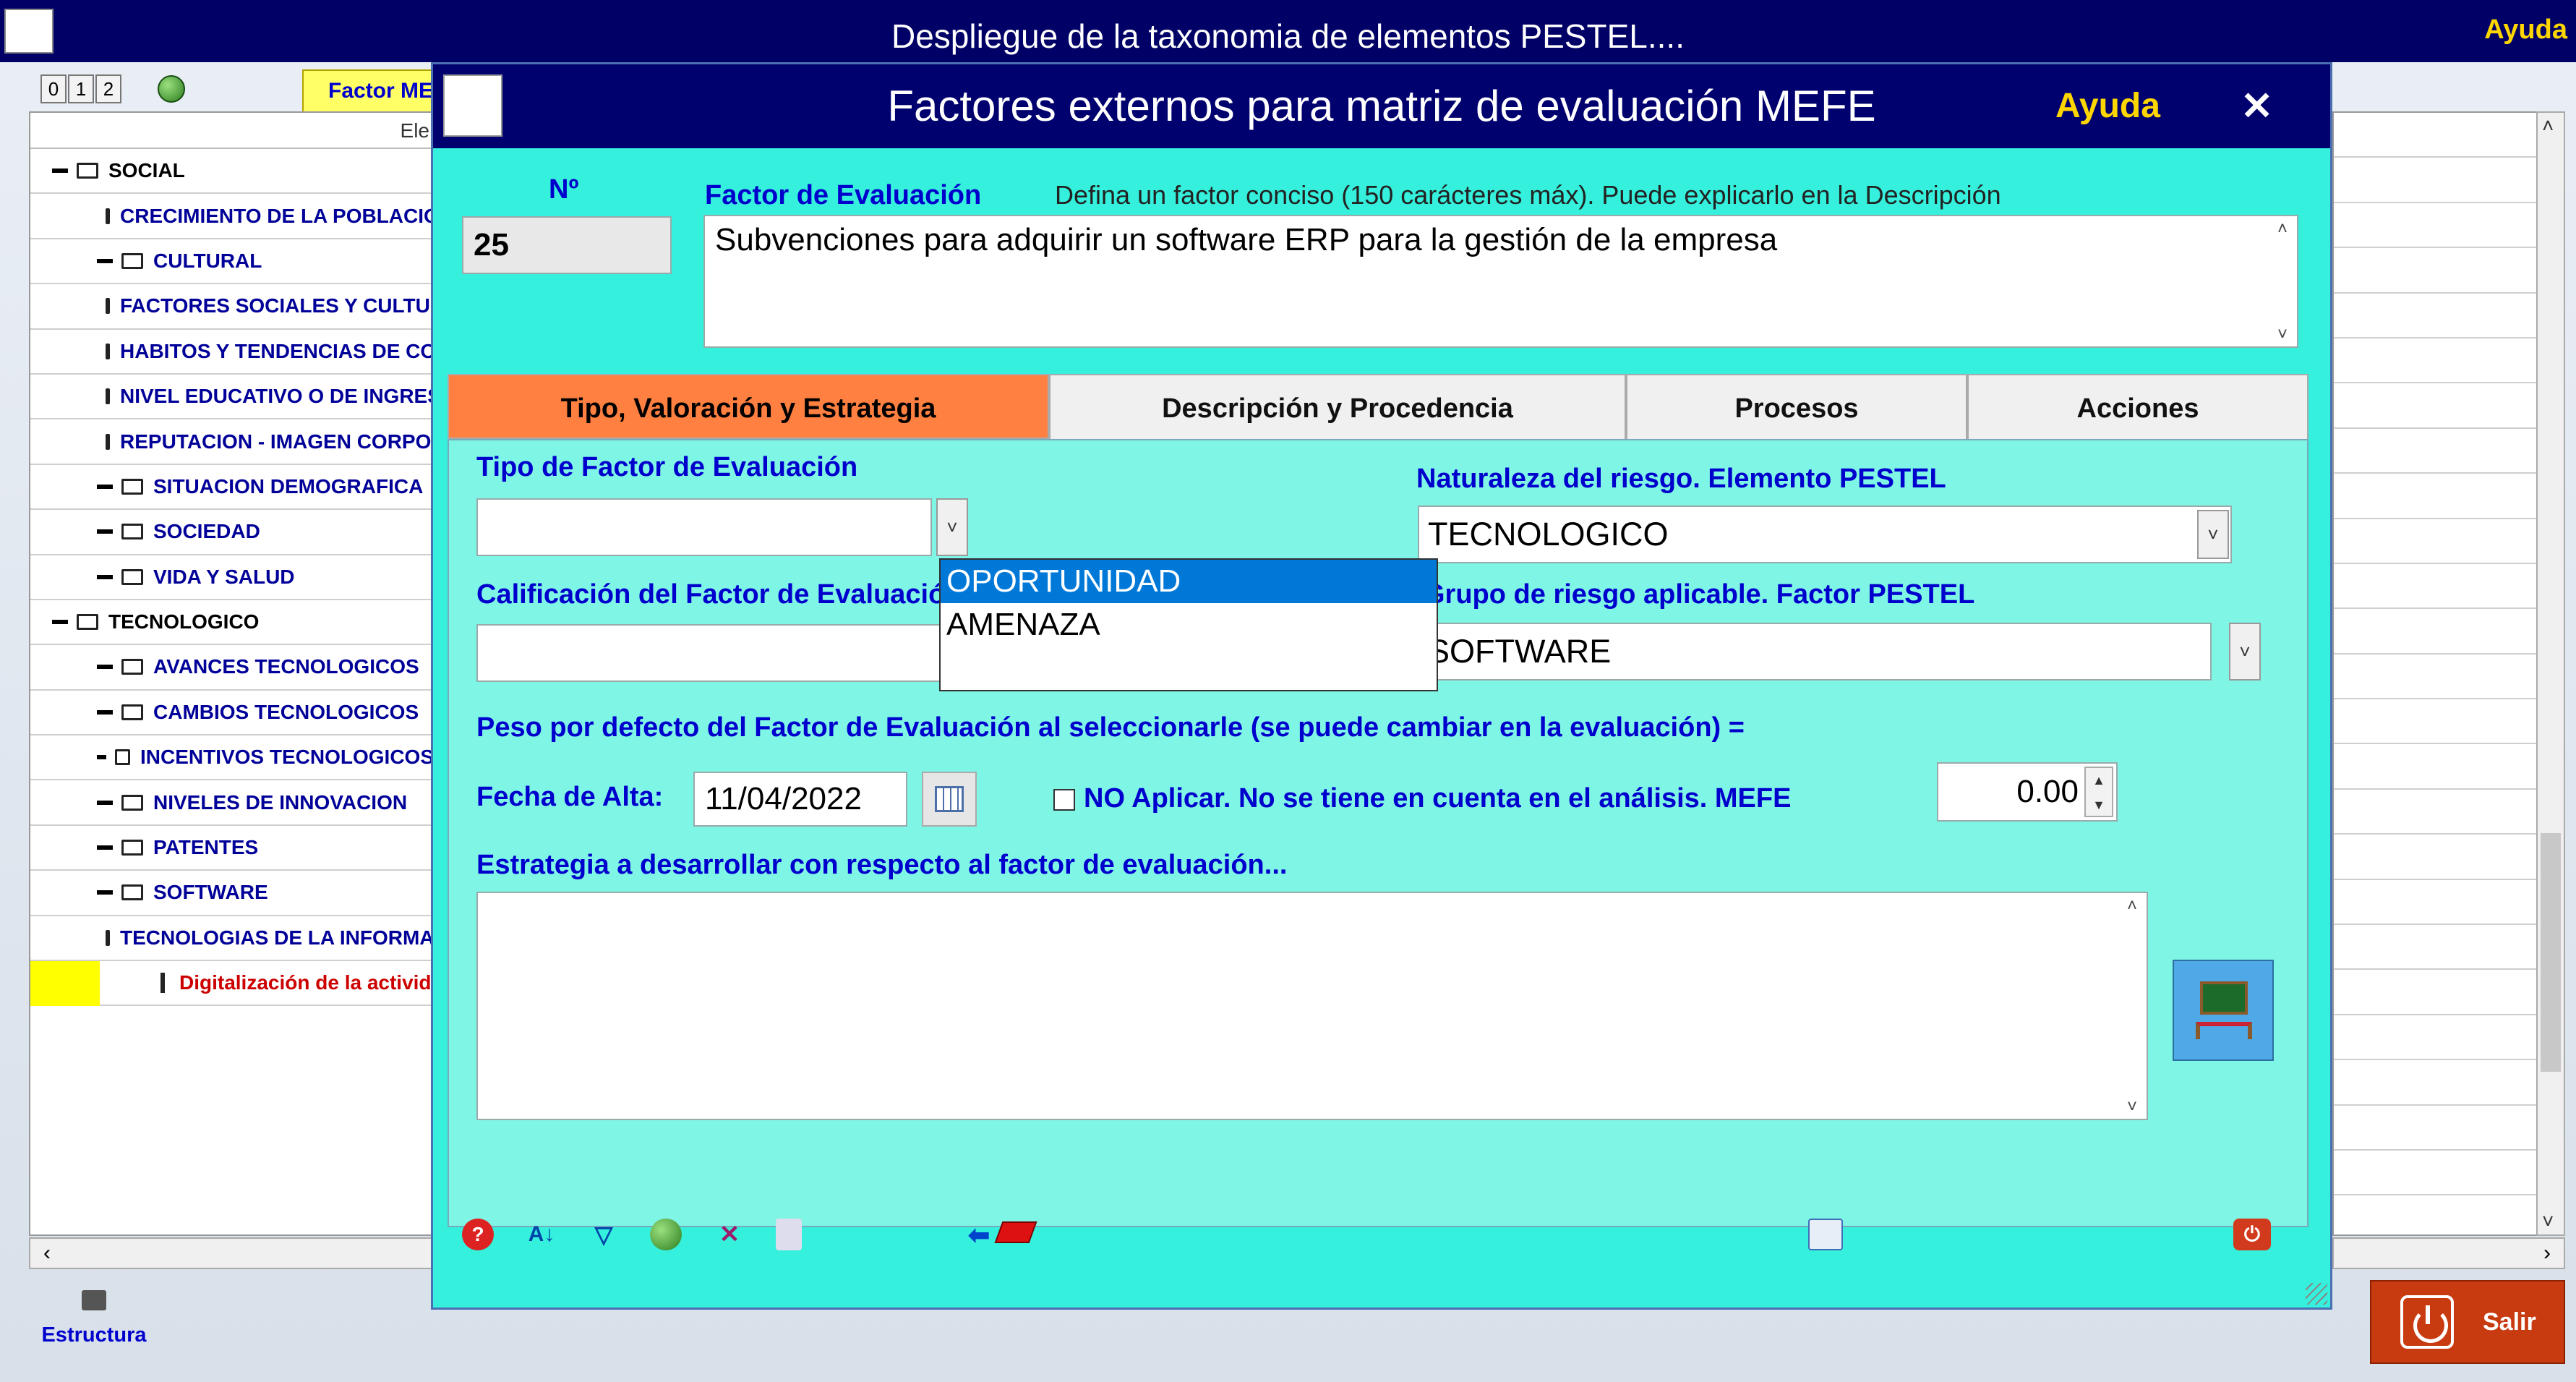  What do you see at coordinates (2098, 792) in the screenshot?
I see `spinner-arrows-icon: ▲ ▼` at bounding box center [2098, 792].